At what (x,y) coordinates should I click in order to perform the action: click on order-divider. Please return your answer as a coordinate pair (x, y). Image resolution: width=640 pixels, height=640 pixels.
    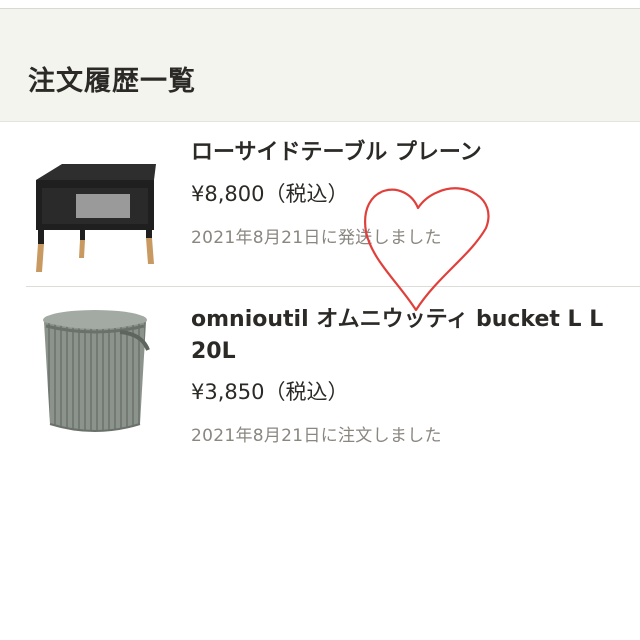
    Looking at the image, I should click on (333, 286).